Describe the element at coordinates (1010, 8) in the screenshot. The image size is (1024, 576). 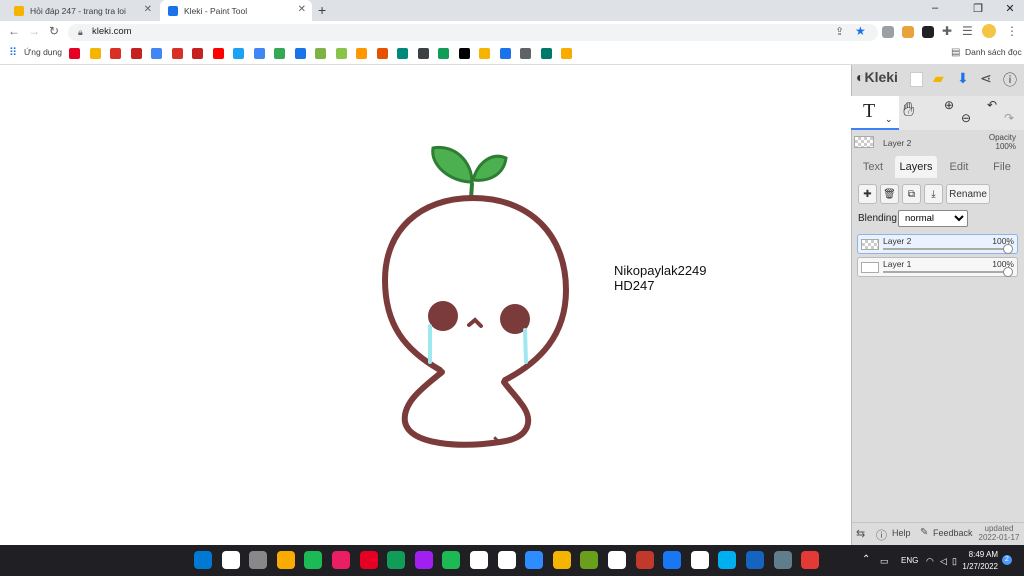
I see `close-window-icon: ✕` at that location.